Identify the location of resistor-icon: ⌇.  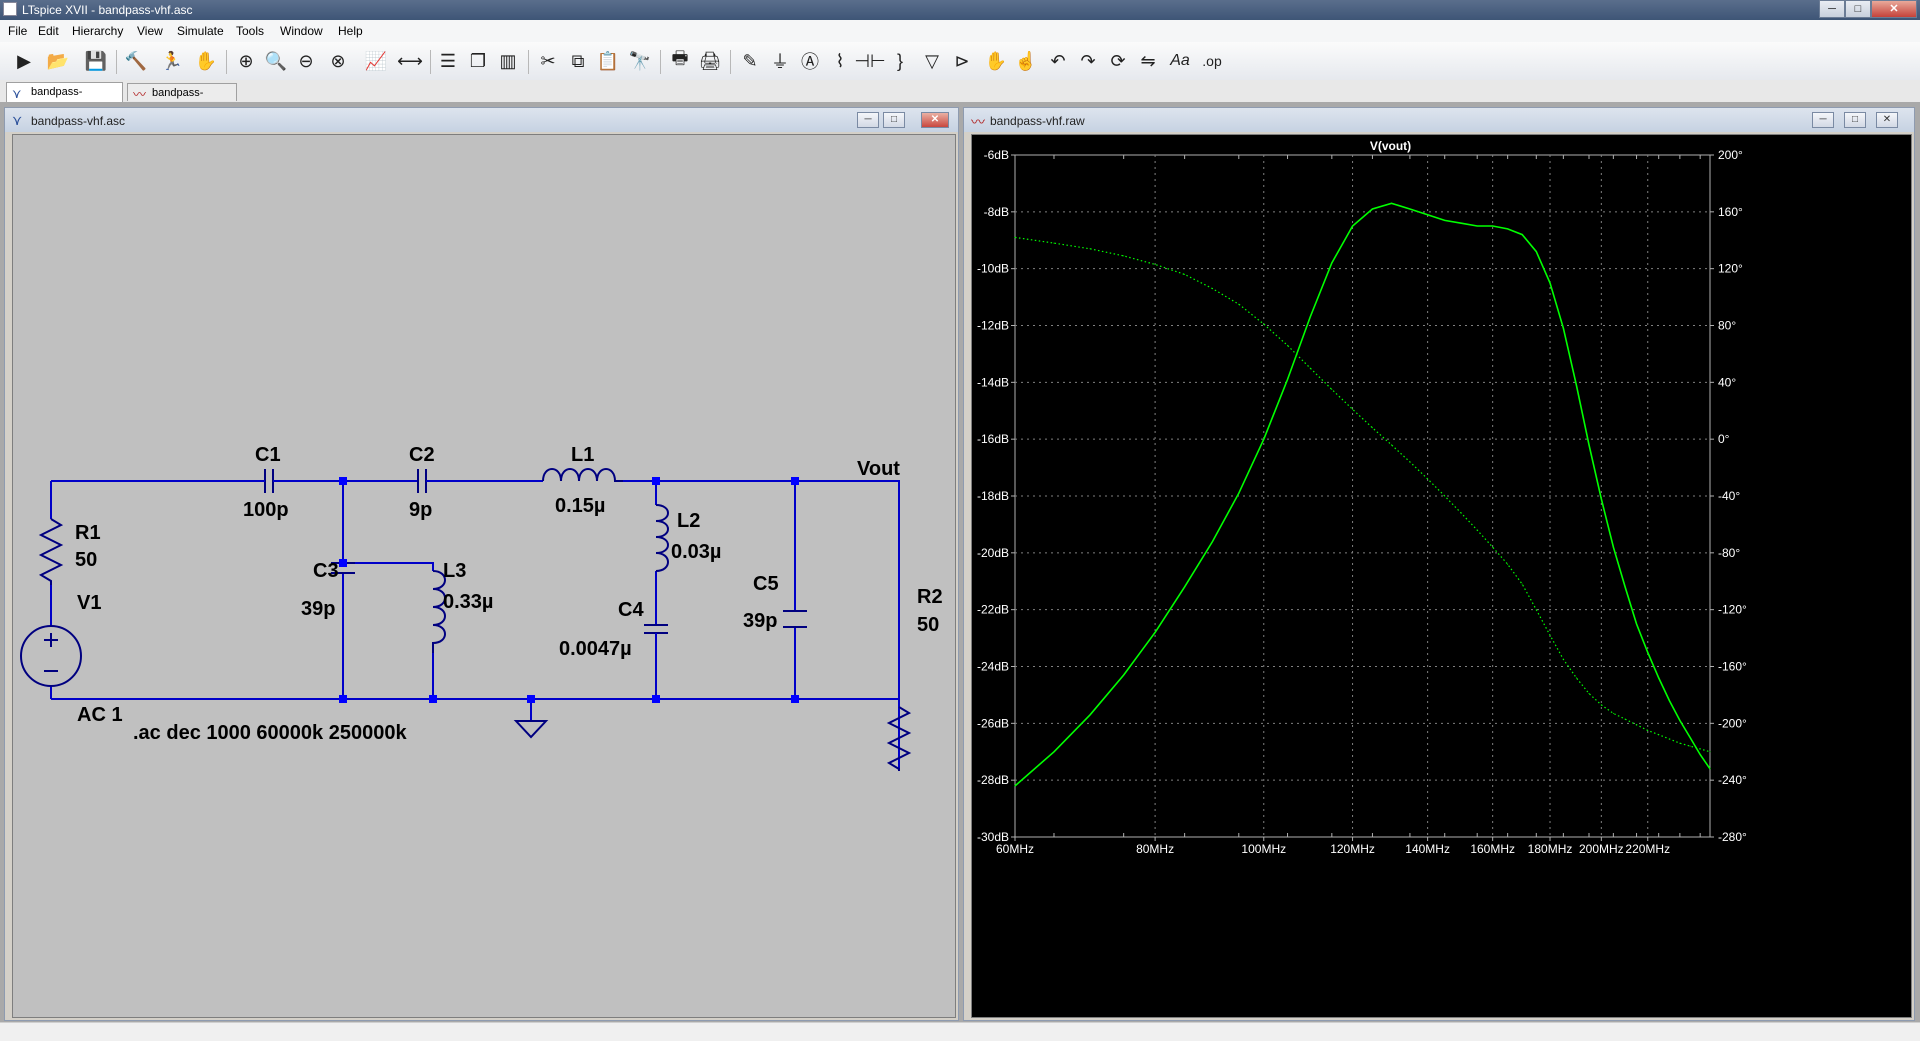
(840, 61).